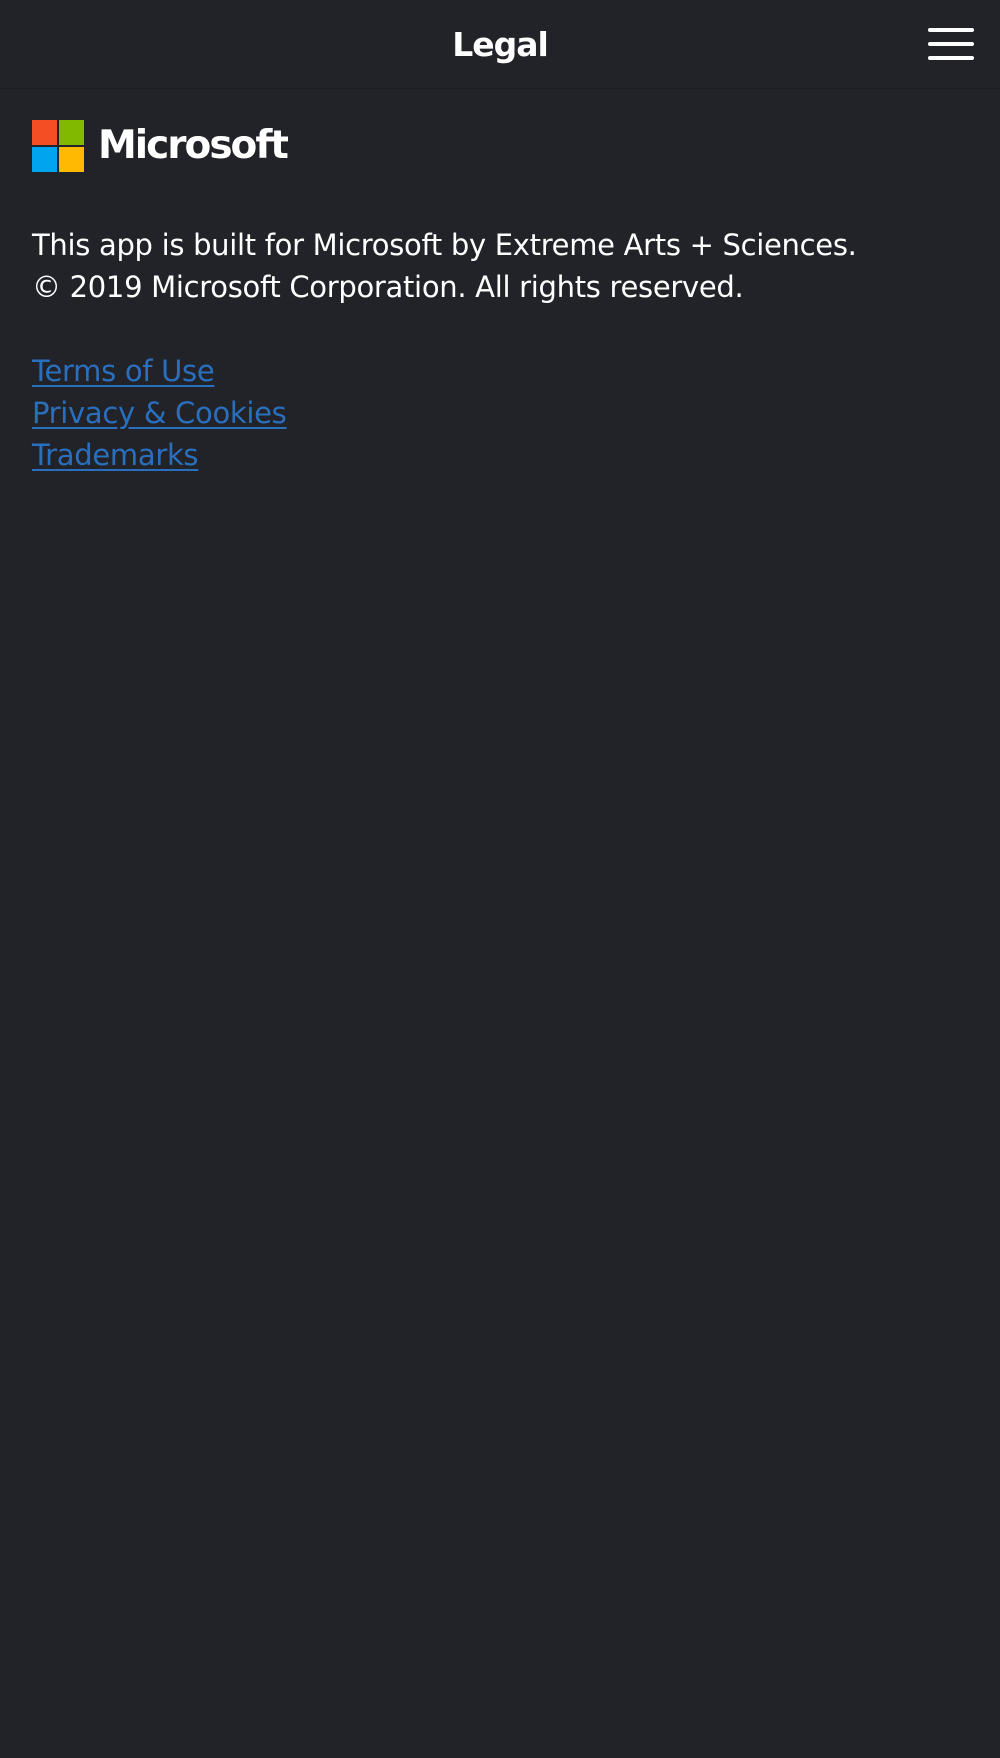 The height and width of the screenshot is (1758, 1000). I want to click on microsoft-logo: Microsoft, so click(160, 146).